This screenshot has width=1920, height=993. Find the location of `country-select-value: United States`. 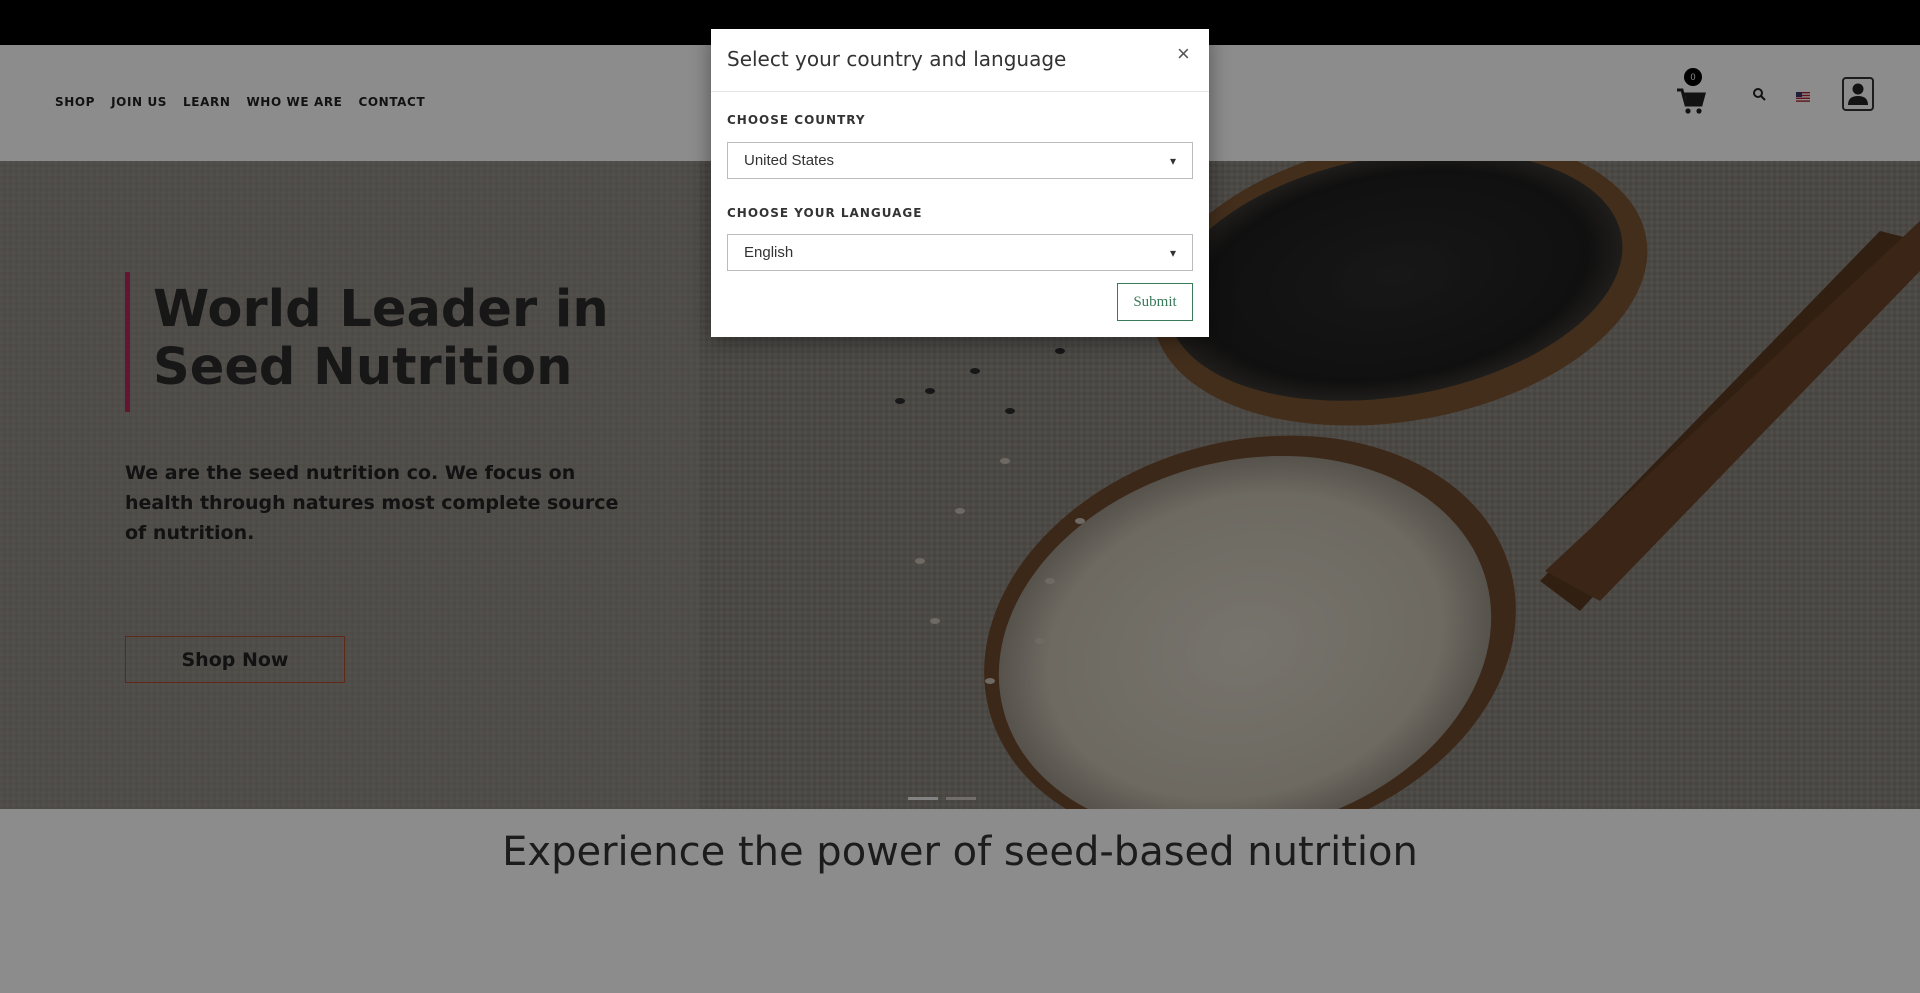

country-select-value: United States is located at coordinates (789, 160).